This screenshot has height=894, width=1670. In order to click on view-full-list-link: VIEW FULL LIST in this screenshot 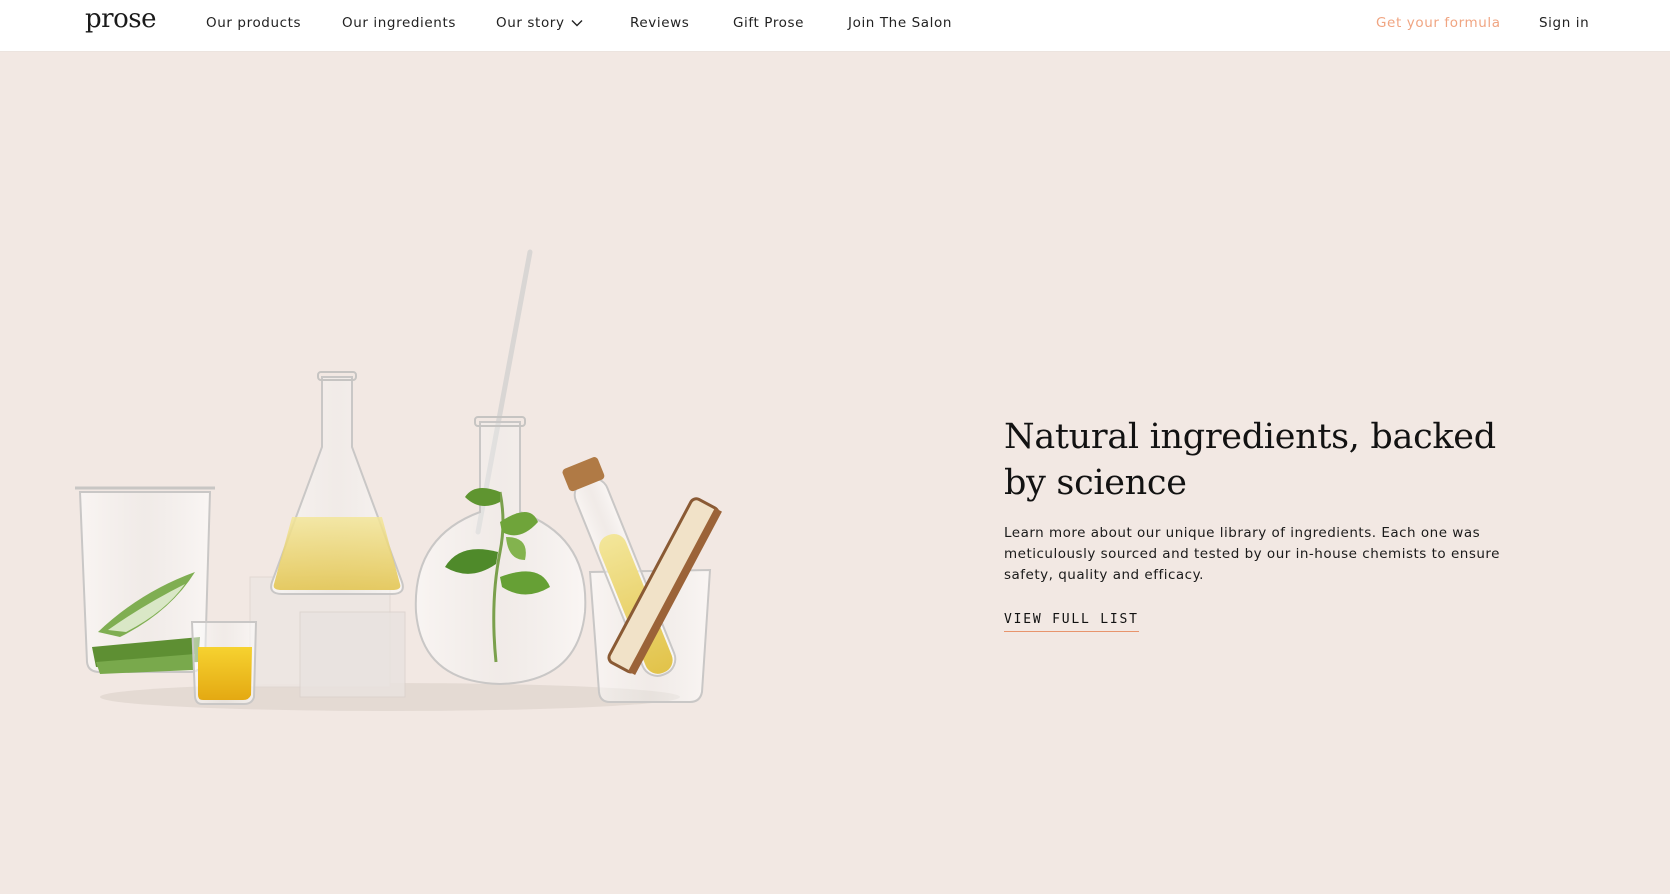, I will do `click(1071, 622)`.